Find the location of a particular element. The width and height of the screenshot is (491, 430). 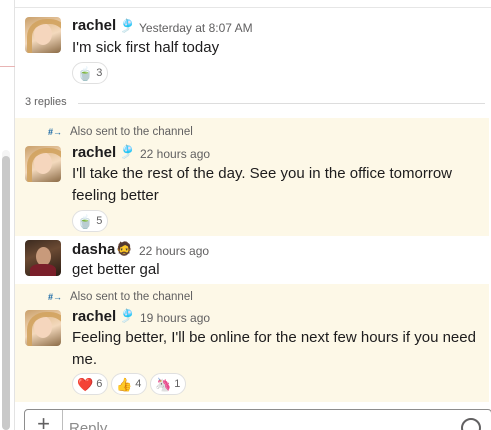

reaction-count: 4 is located at coordinates (138, 384).